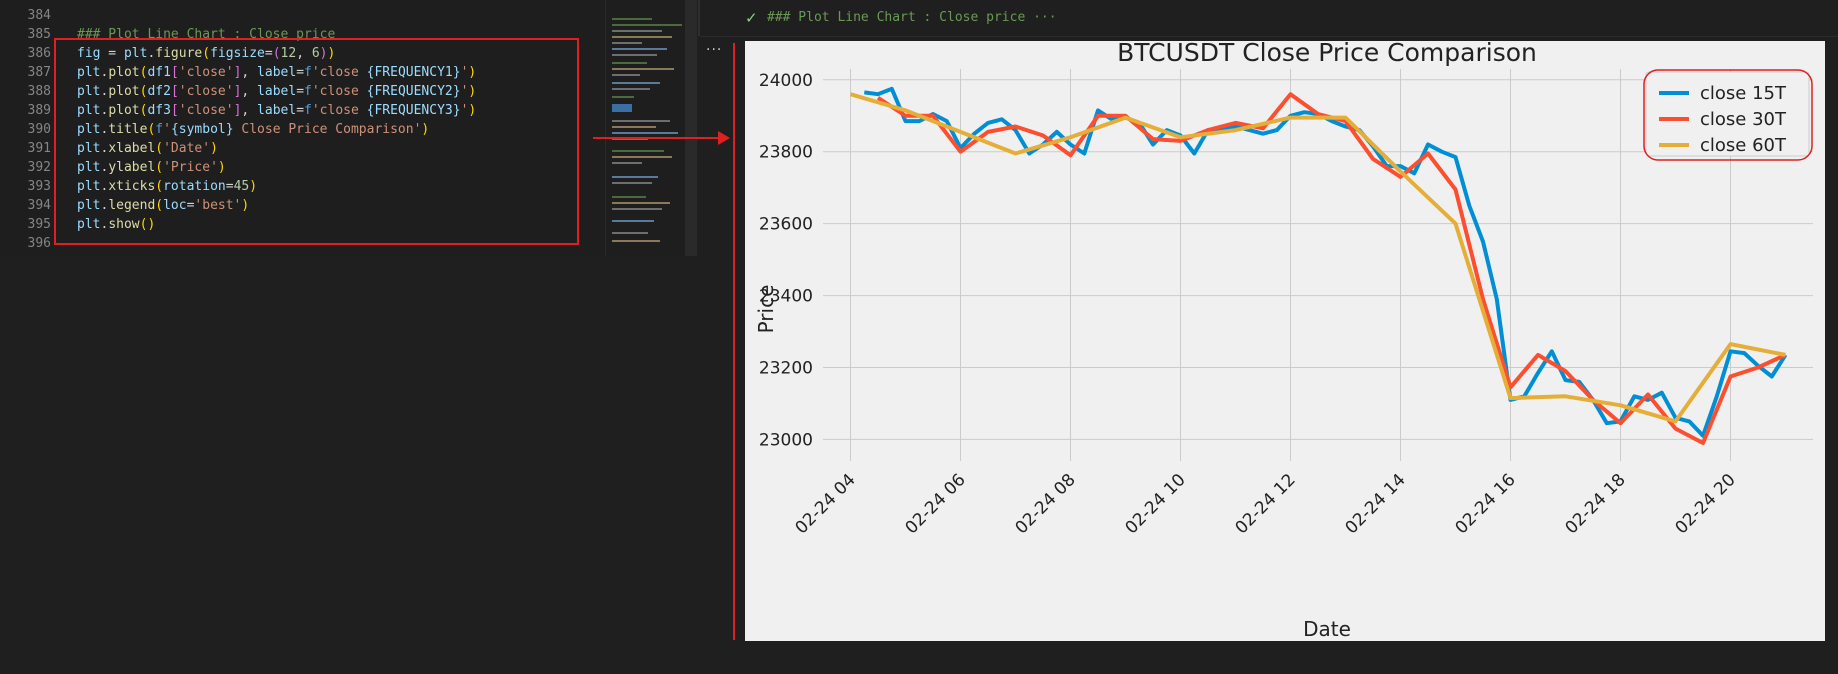 The height and width of the screenshot is (674, 1838). I want to click on x-tick-label: 02-24 12, so click(1266, 504).